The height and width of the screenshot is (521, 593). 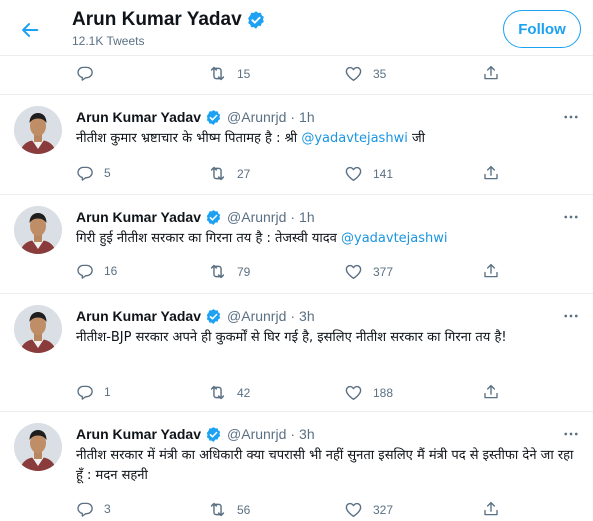 I want to click on like-count: 327, so click(x=383, y=509).